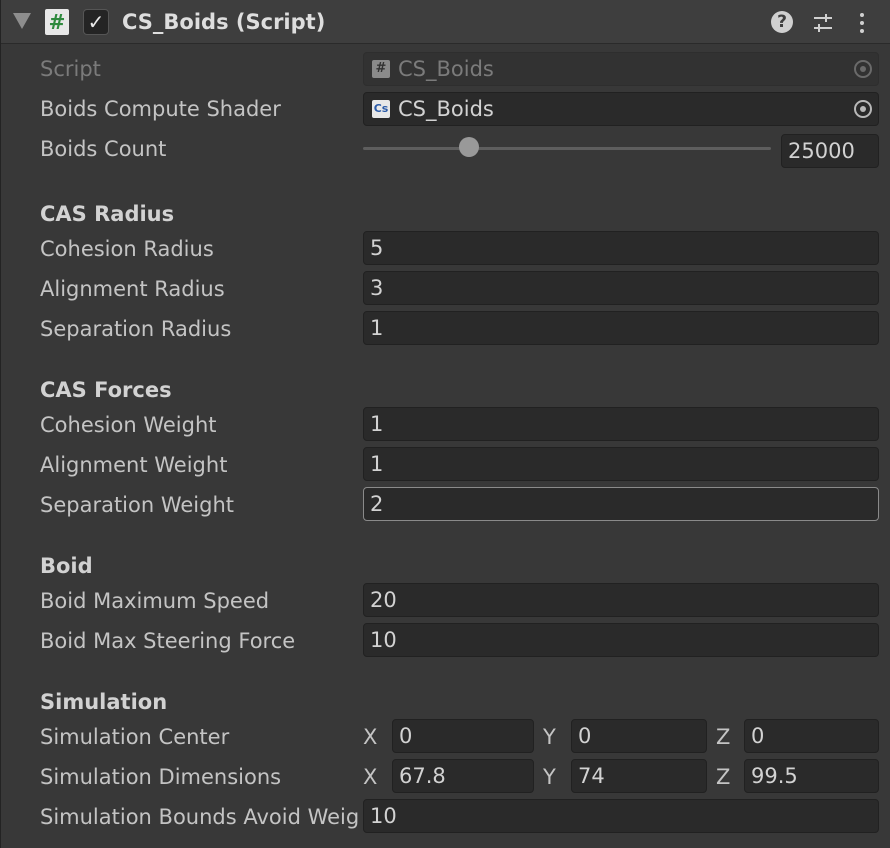  What do you see at coordinates (160, 109) in the screenshot?
I see `compute-shader-label: Boids Compute Shader` at bounding box center [160, 109].